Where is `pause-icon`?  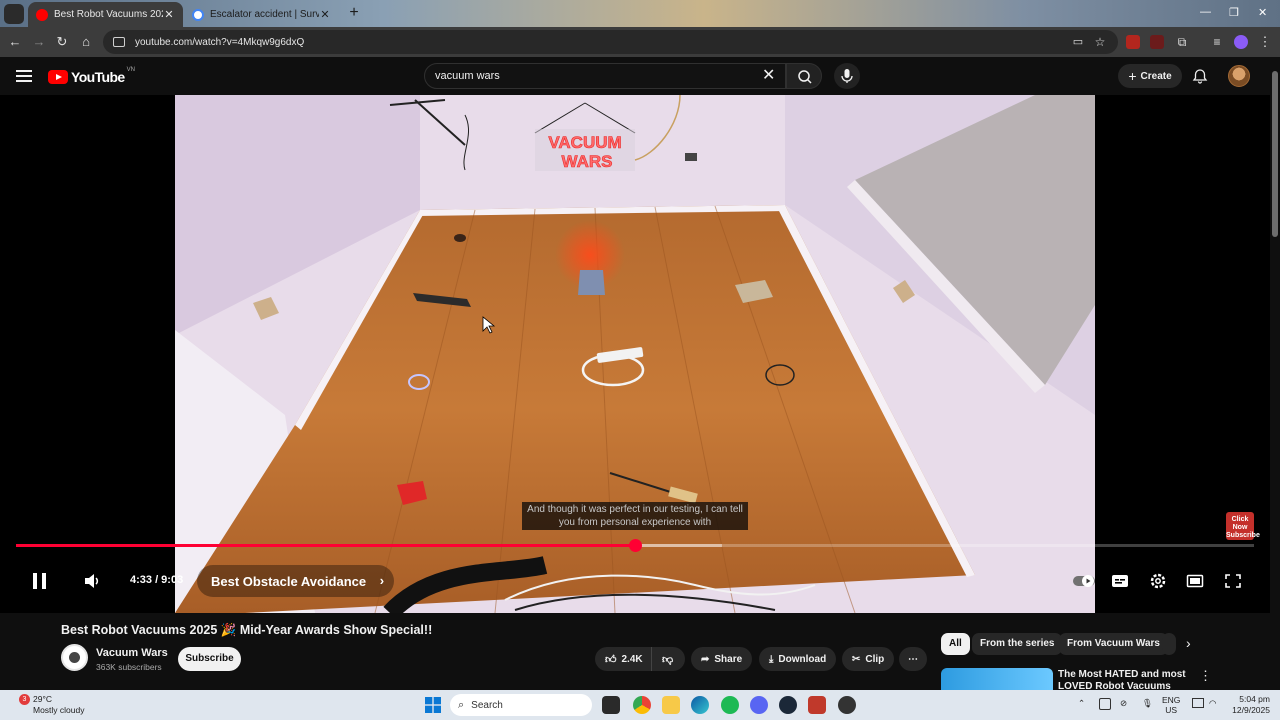
pause-icon is located at coordinates (39, 581).